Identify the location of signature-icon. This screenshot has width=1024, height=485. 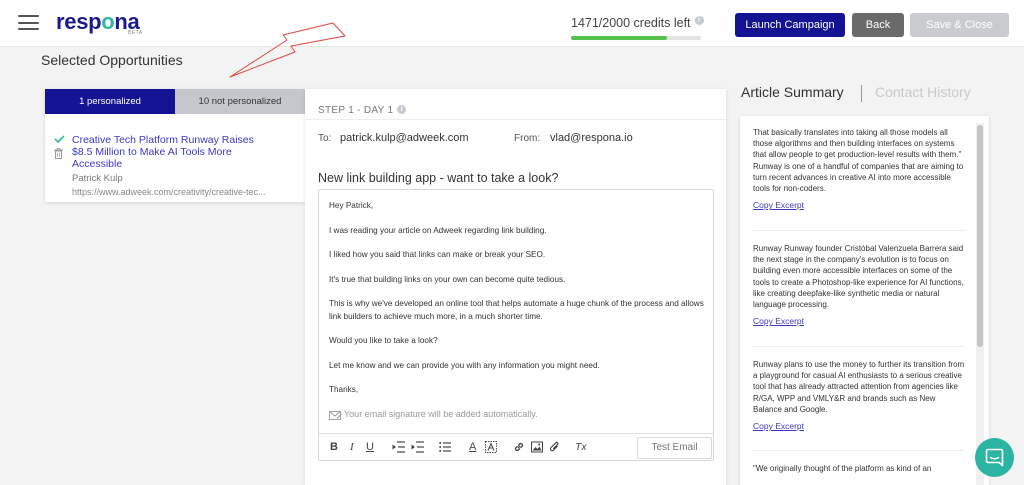
(335, 415).